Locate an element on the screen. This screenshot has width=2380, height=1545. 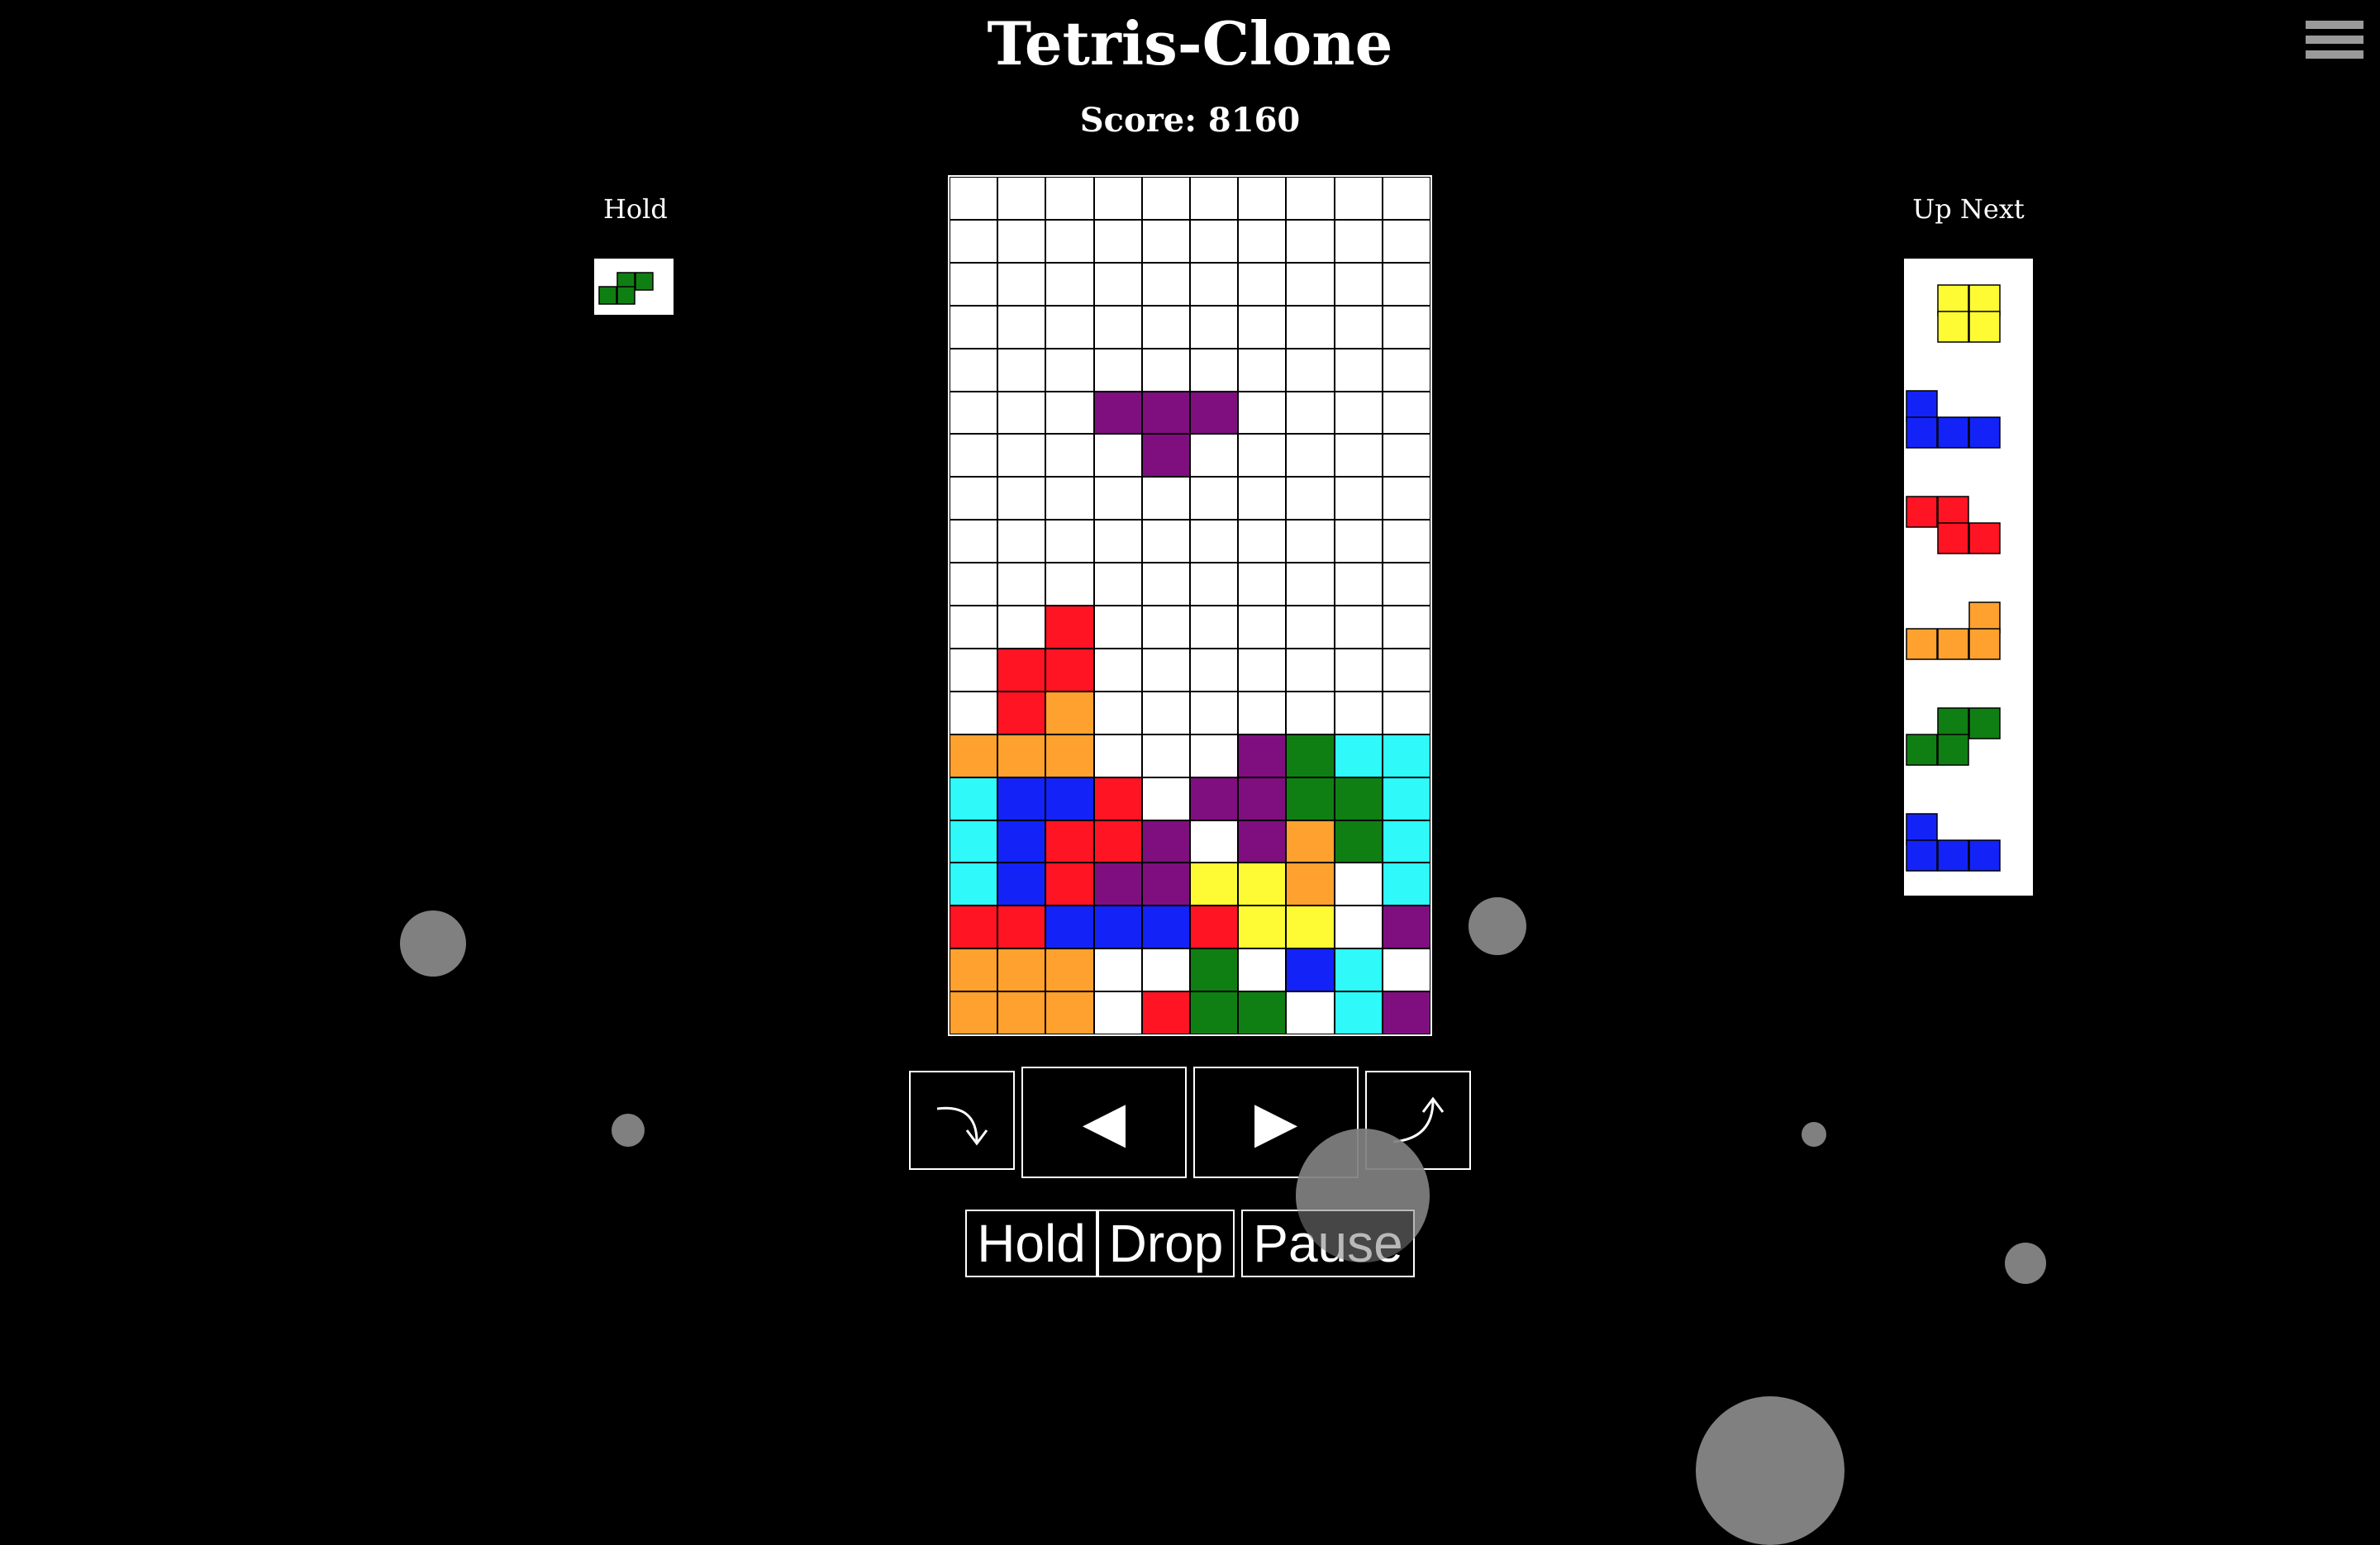
hold-piece-preview is located at coordinates (626, 288).